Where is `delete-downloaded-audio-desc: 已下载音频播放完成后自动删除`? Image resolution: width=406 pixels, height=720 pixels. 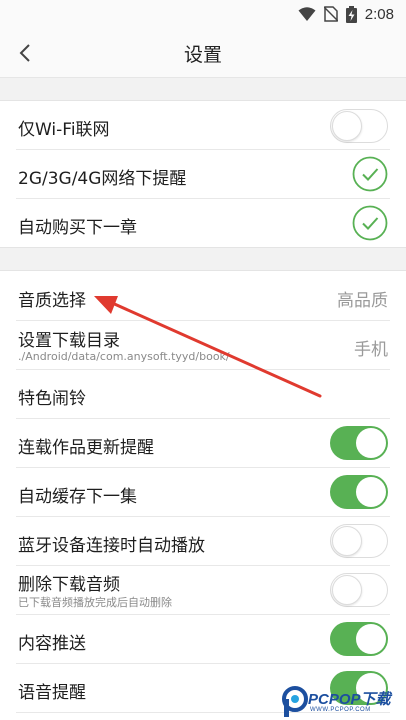 delete-downloaded-audio-desc: 已下载音频播放完成后自动删除 is located at coordinates (95, 602).